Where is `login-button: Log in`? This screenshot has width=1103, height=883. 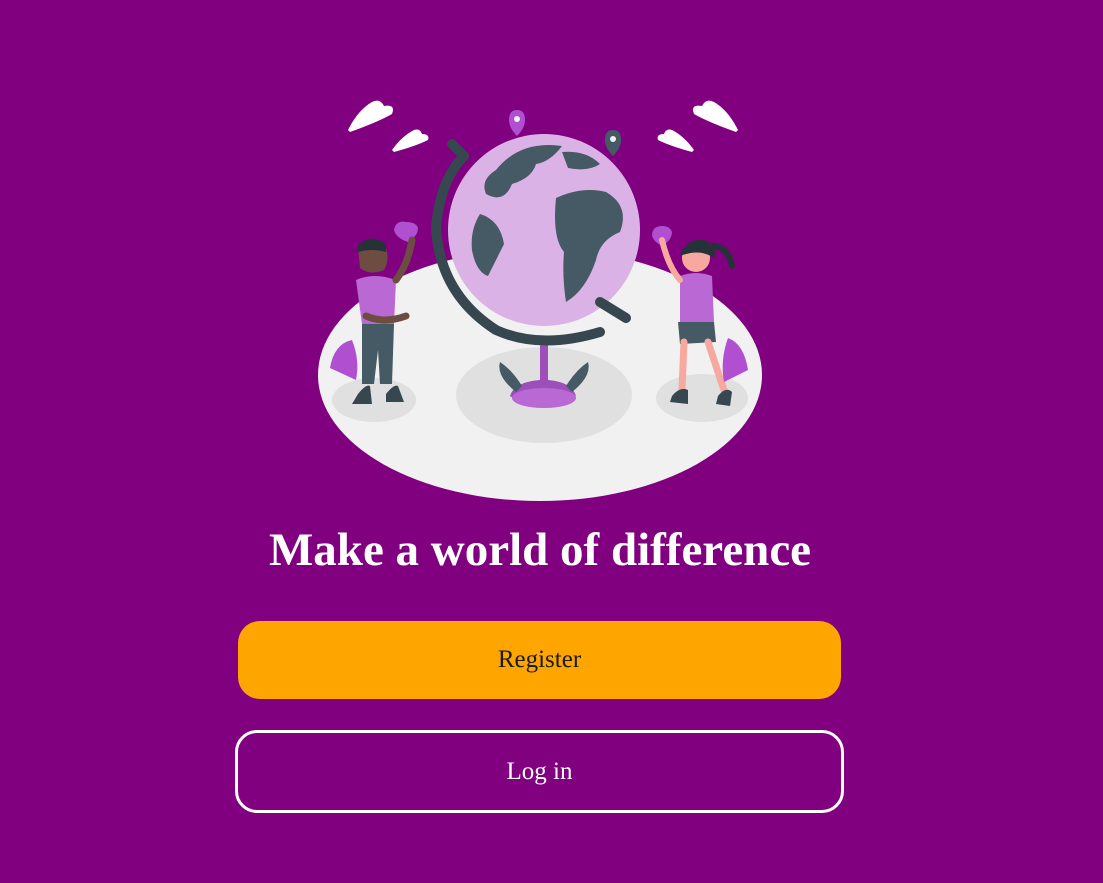 login-button: Log in is located at coordinates (539, 771).